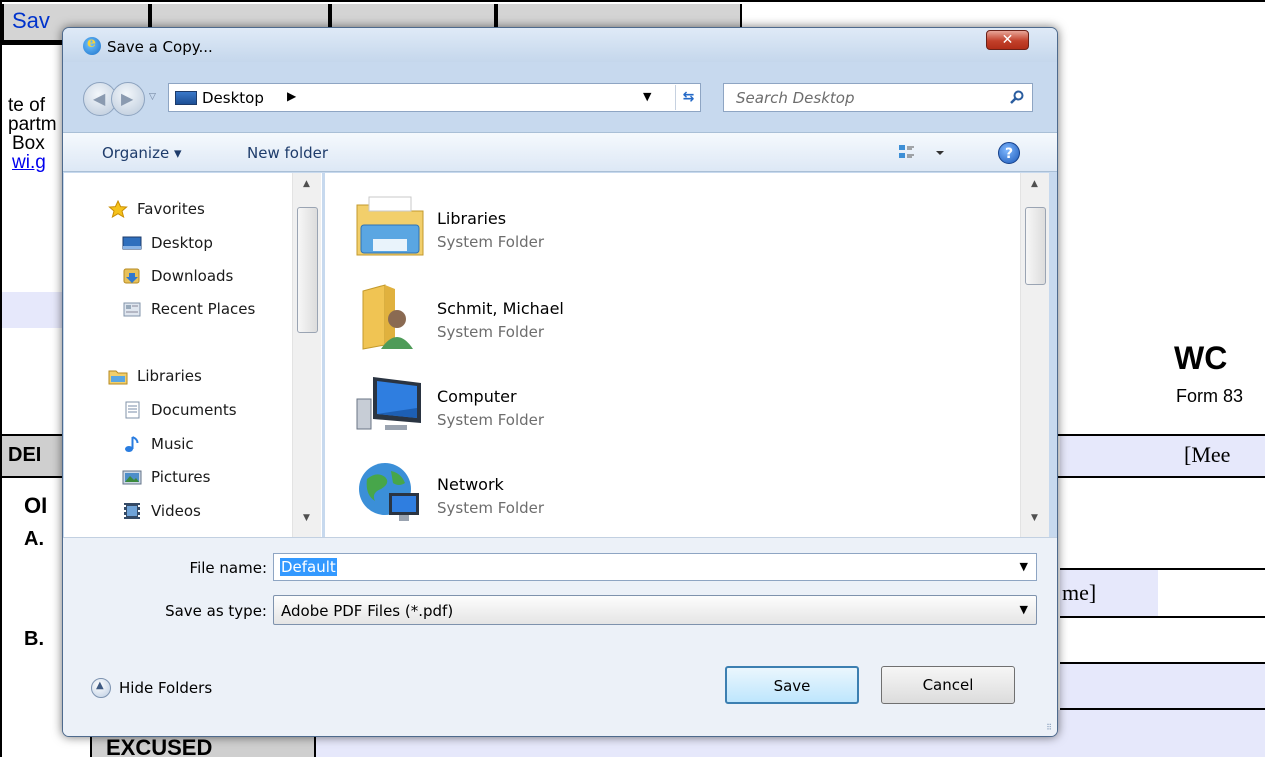 The image size is (1265, 757). Describe the element at coordinates (389, 492) in the screenshot. I see `network-icon` at that location.